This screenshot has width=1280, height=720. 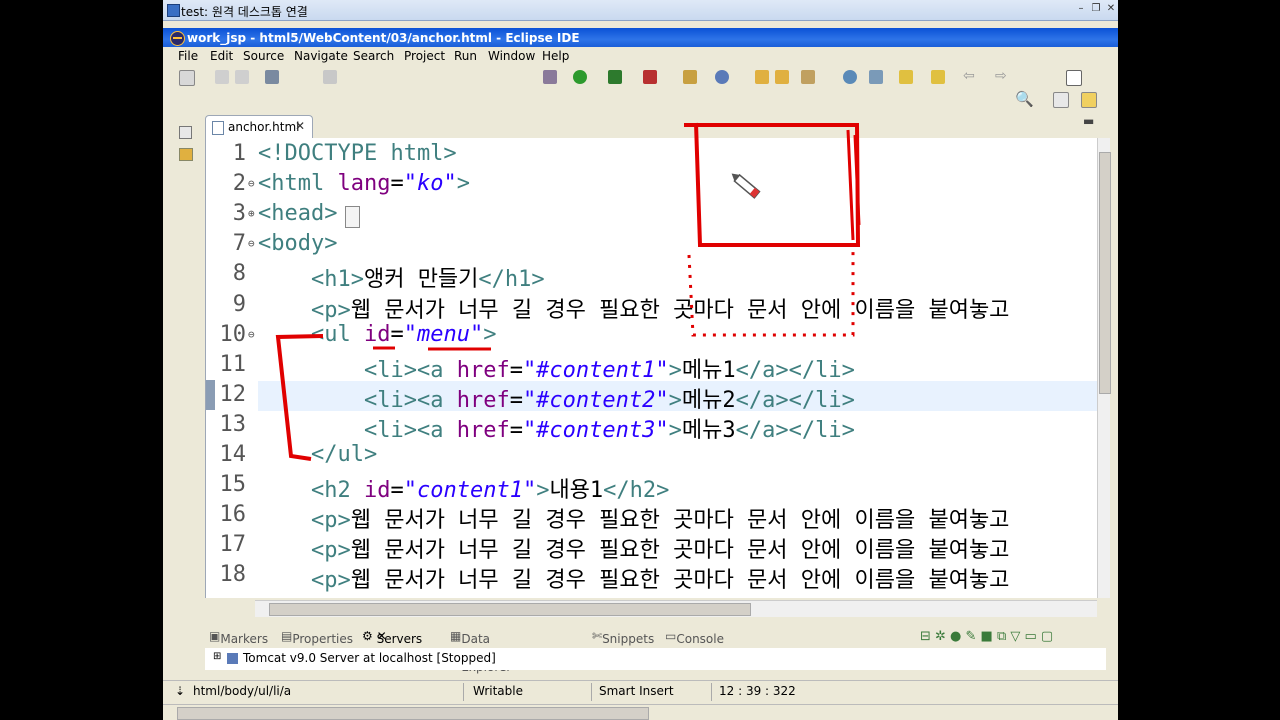 I want to click on annotation-dotted-box, so click(x=771, y=293).